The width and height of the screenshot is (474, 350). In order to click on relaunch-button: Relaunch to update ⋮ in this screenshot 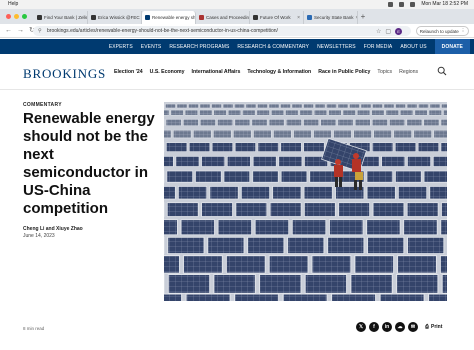, I will do `click(442, 31)`.